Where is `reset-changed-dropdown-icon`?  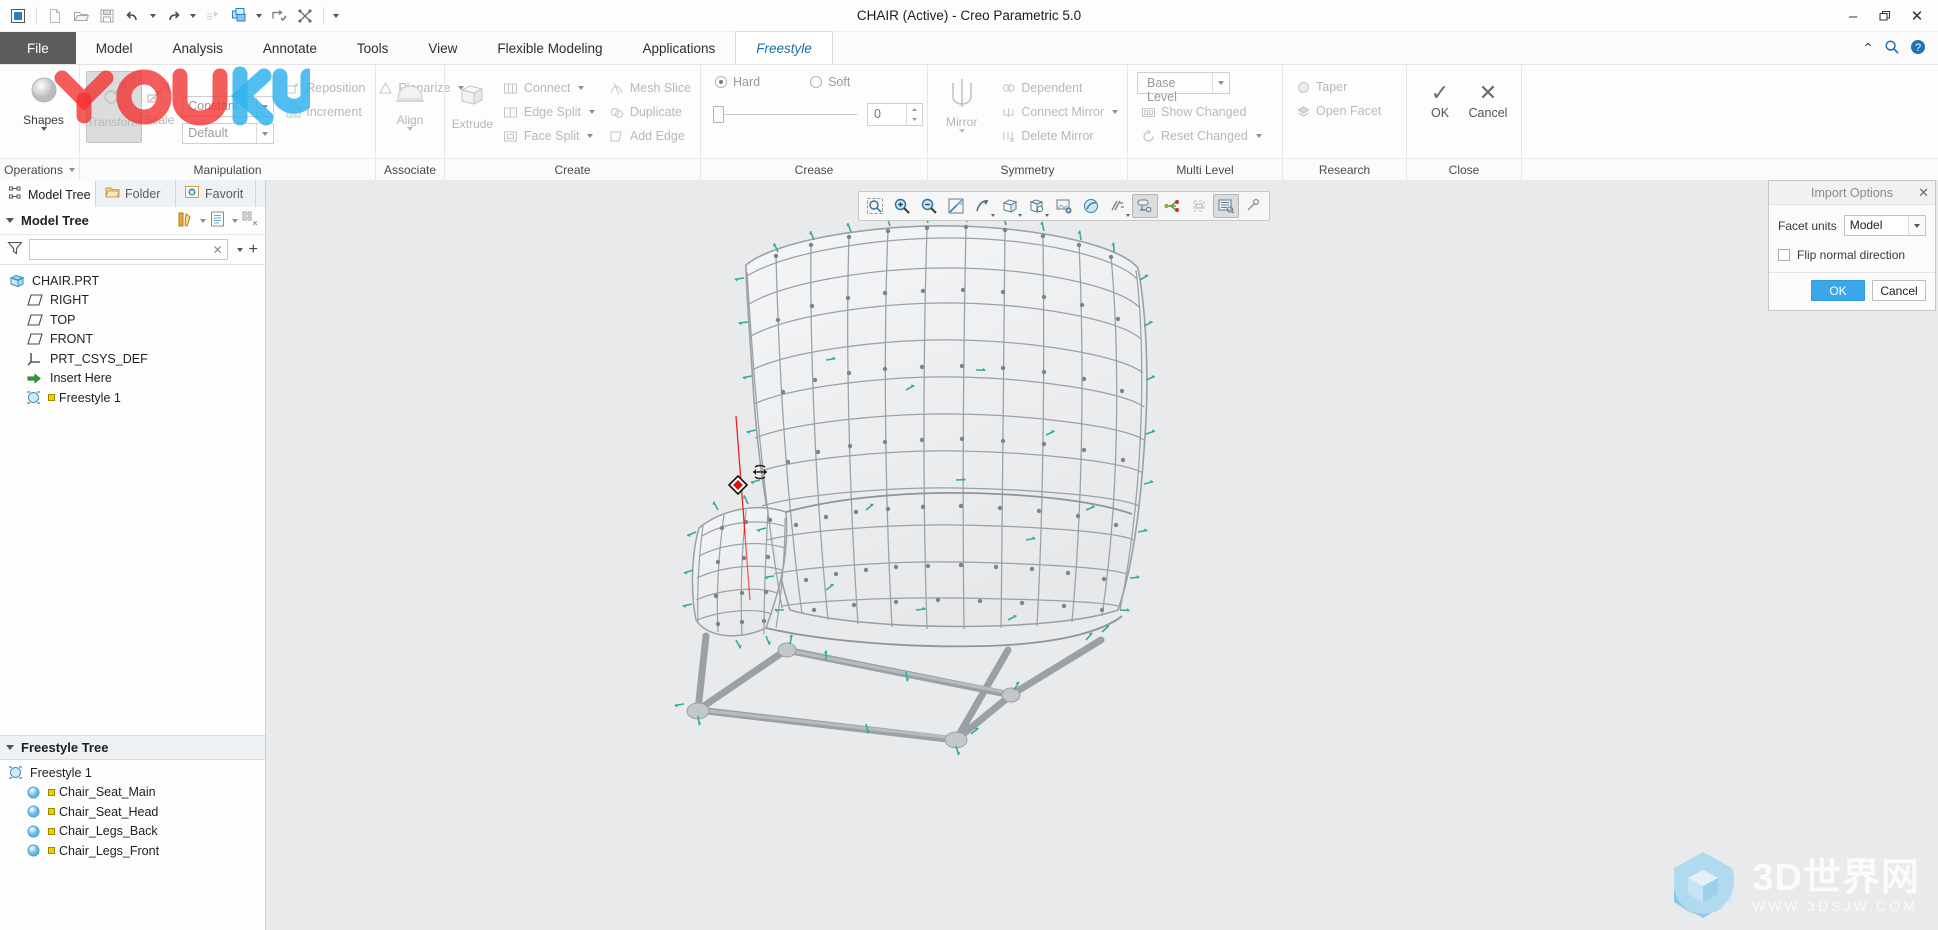
reset-changed-dropdown-icon is located at coordinates (1258, 136).